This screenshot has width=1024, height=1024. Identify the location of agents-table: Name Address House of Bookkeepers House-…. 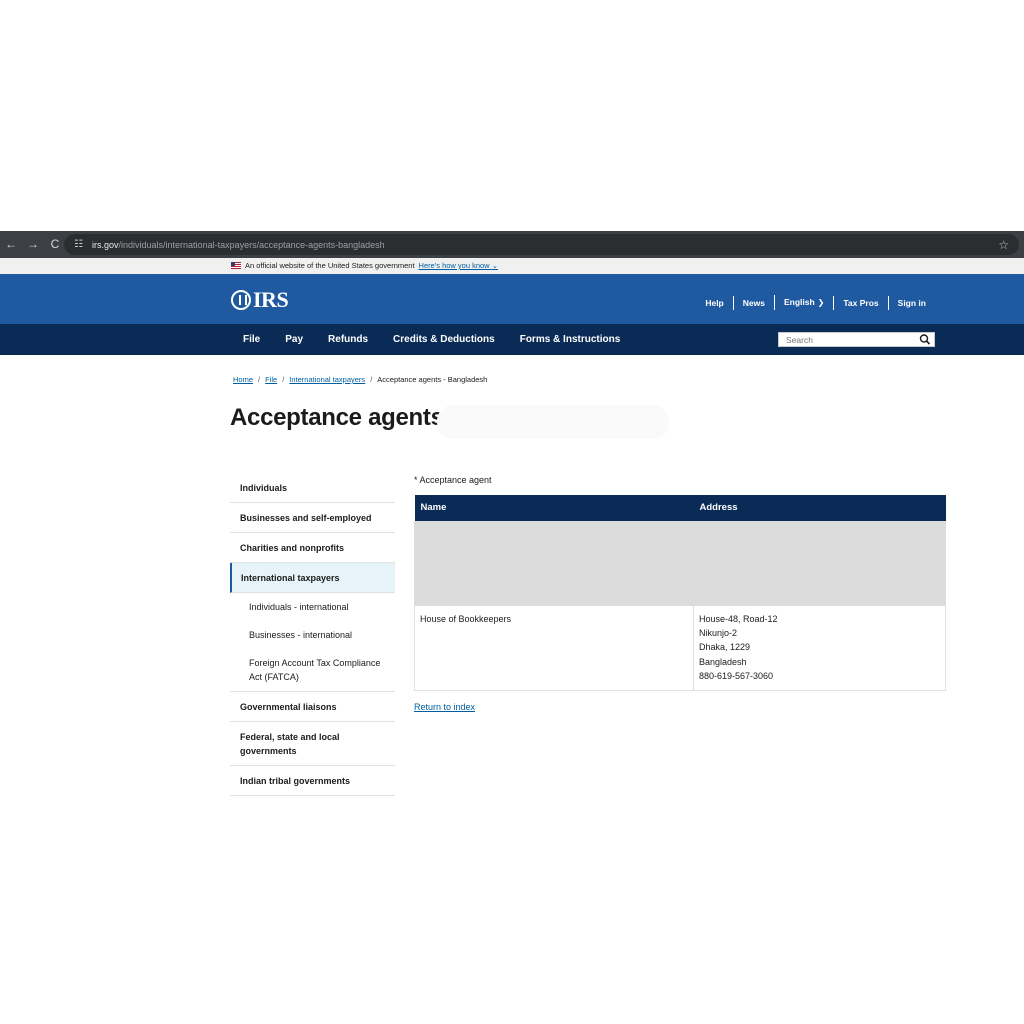
(680, 593).